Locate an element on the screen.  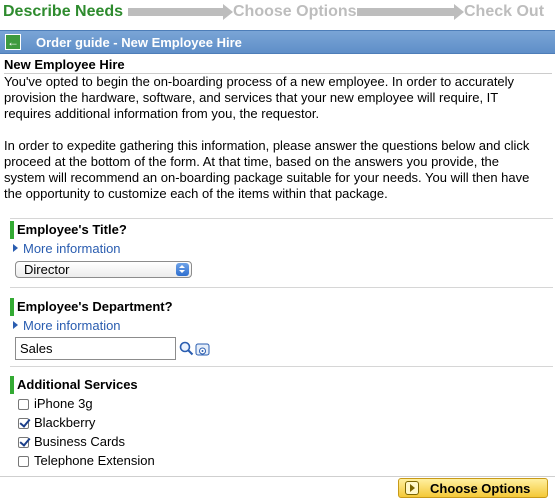
footer-divider is located at coordinates (277, 476).